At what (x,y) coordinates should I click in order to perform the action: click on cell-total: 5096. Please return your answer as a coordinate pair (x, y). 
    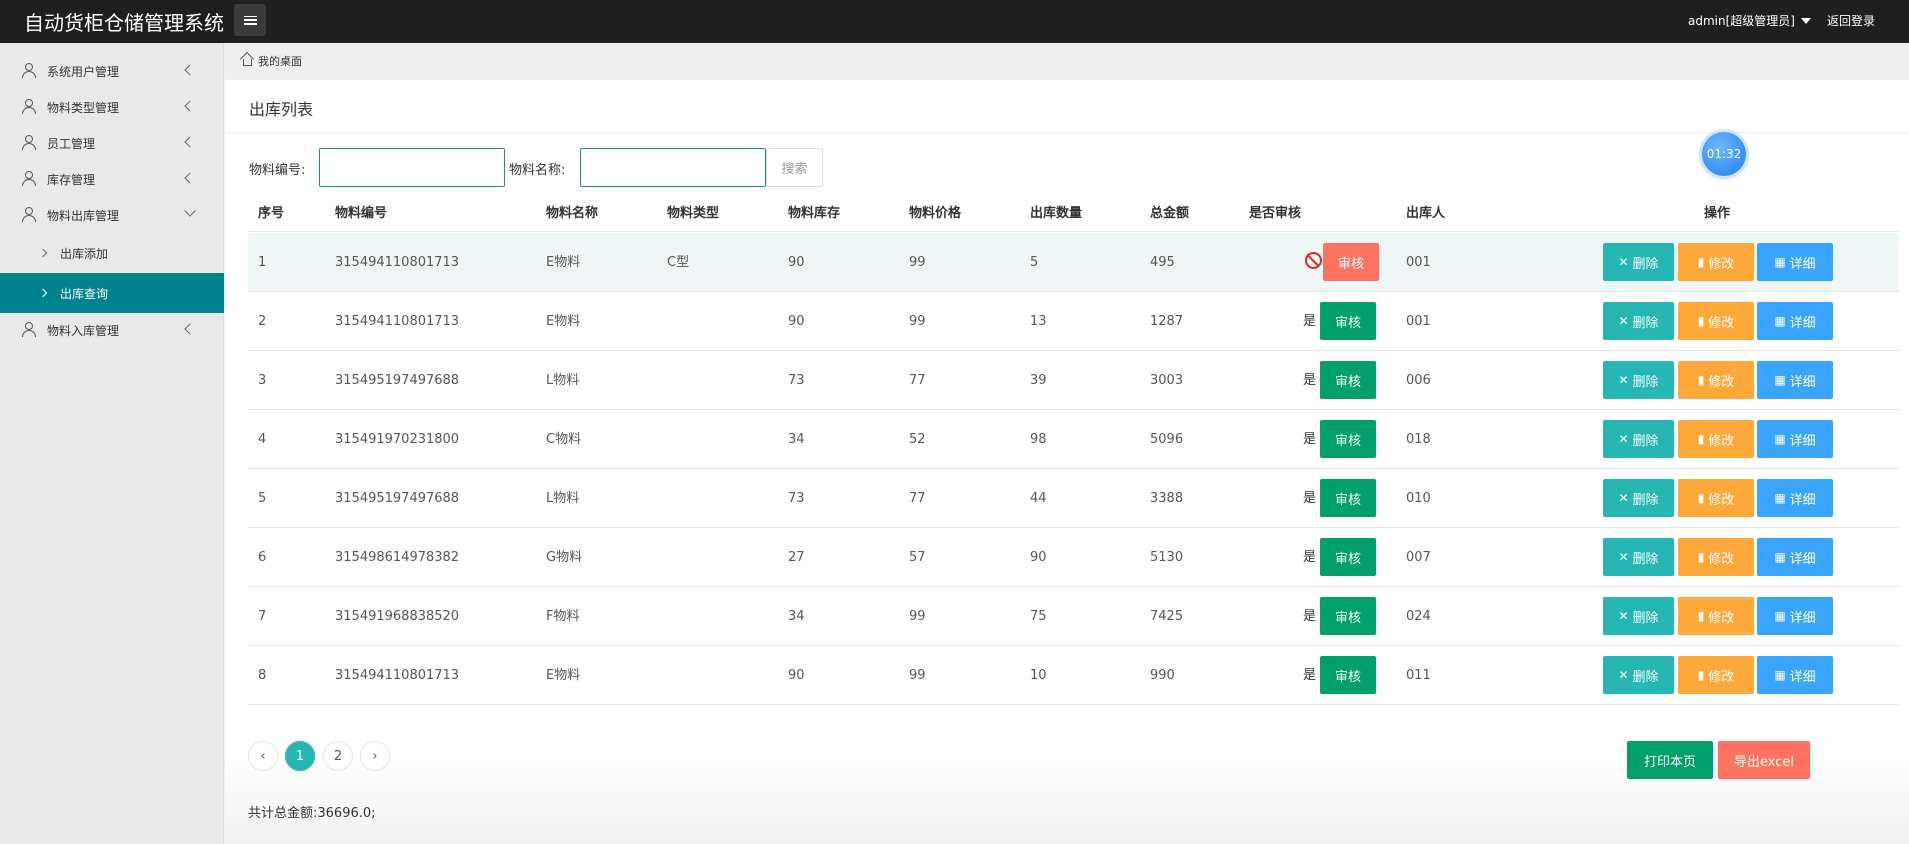
    Looking at the image, I should click on (1167, 439).